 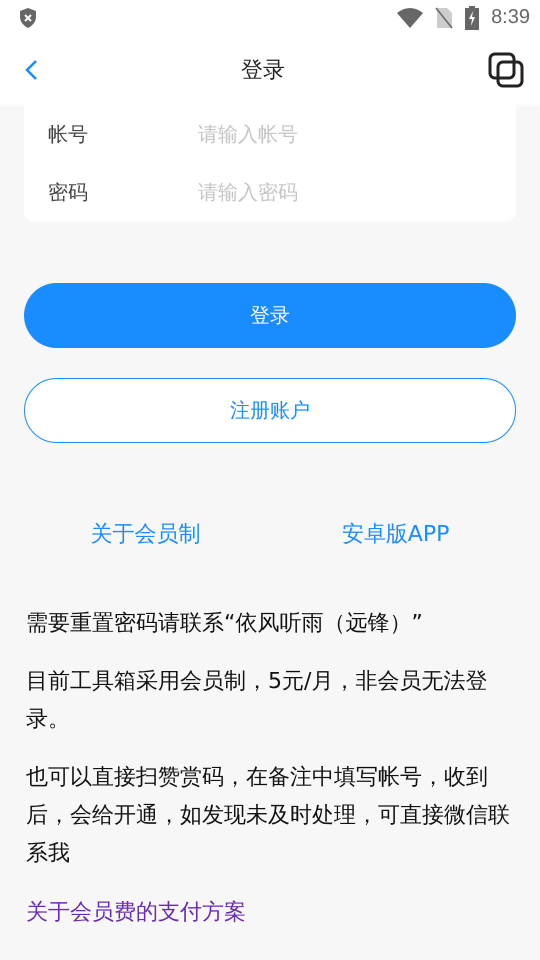 What do you see at coordinates (396, 534) in the screenshot?
I see `link: 安卓版APP` at bounding box center [396, 534].